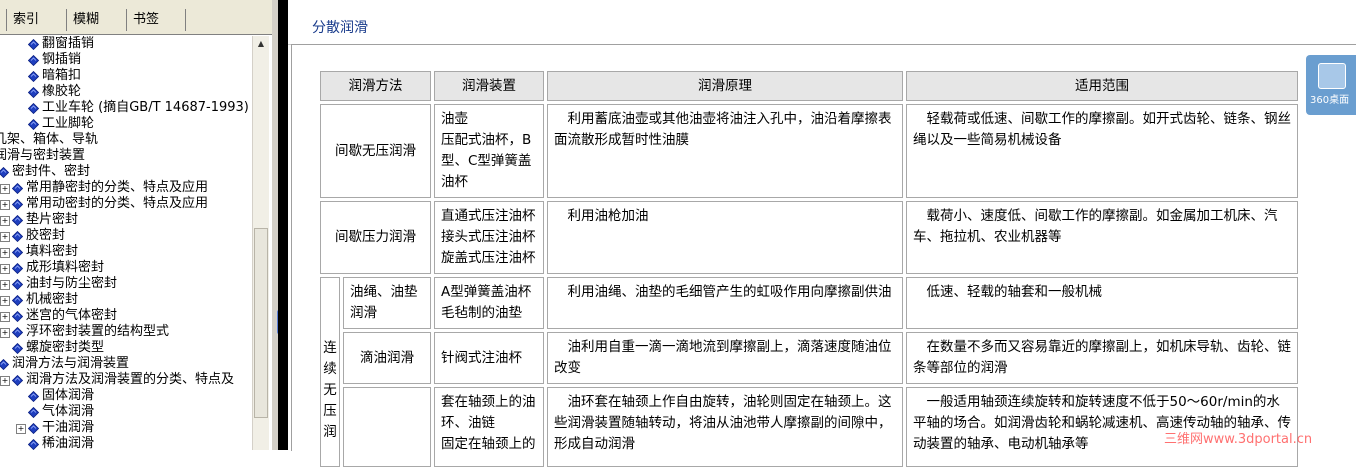 This screenshot has height=470, width=1356. I want to click on tree-item-label: 干油润滑, so click(68, 427).